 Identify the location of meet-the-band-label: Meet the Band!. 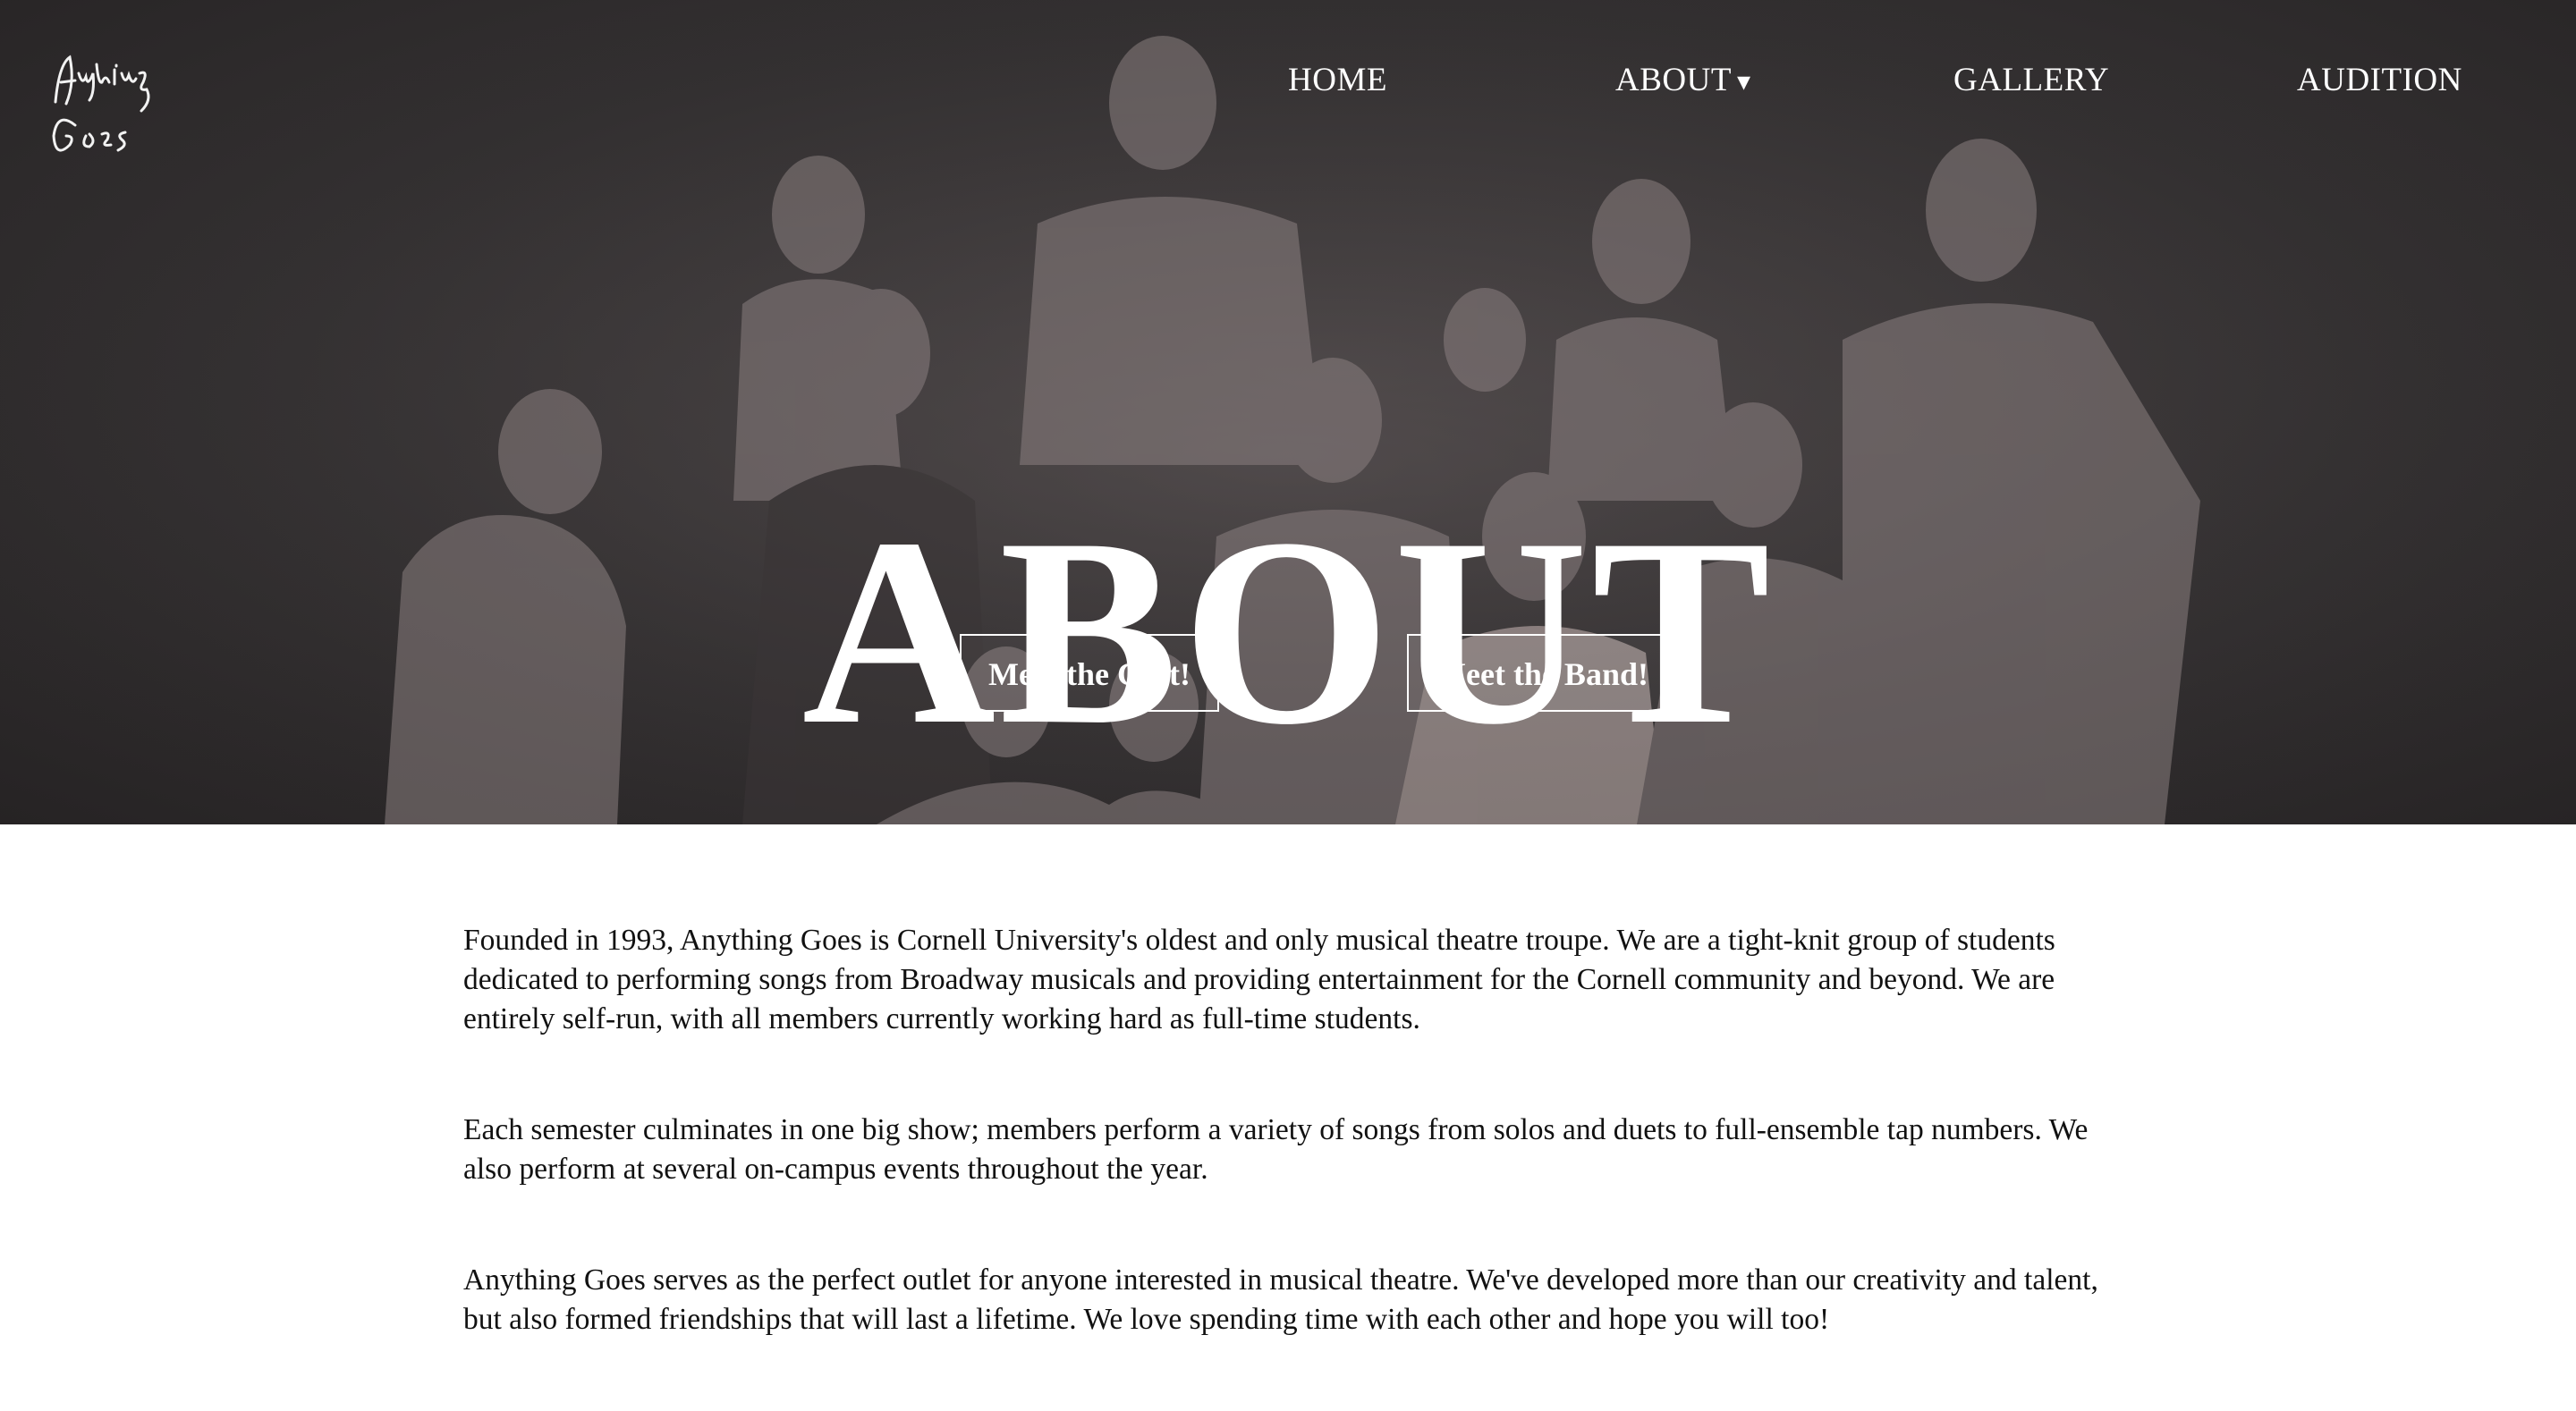
(1542, 674).